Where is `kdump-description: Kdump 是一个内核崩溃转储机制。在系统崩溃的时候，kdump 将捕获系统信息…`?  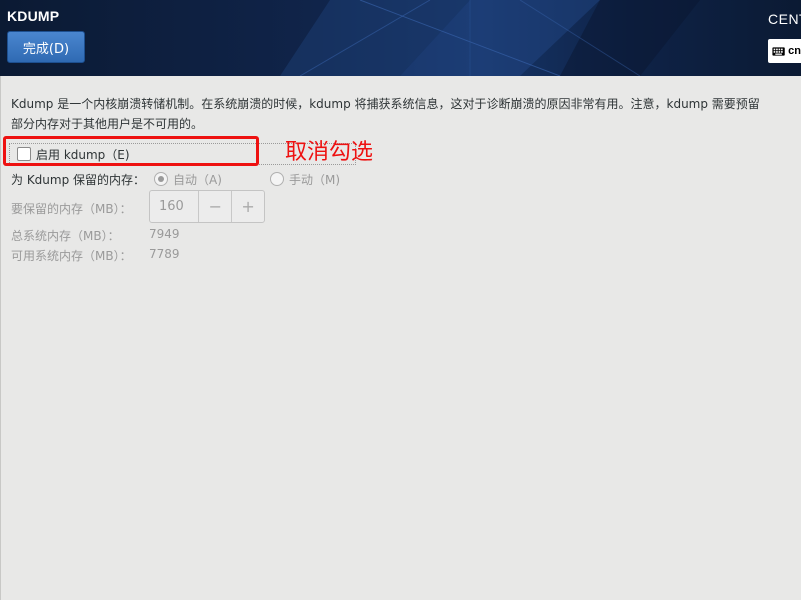 kdump-description: Kdump 是一个内核崩溃转储机制。在系统崩溃的时候，kdump 将捕获系统信息… is located at coordinates (406, 114).